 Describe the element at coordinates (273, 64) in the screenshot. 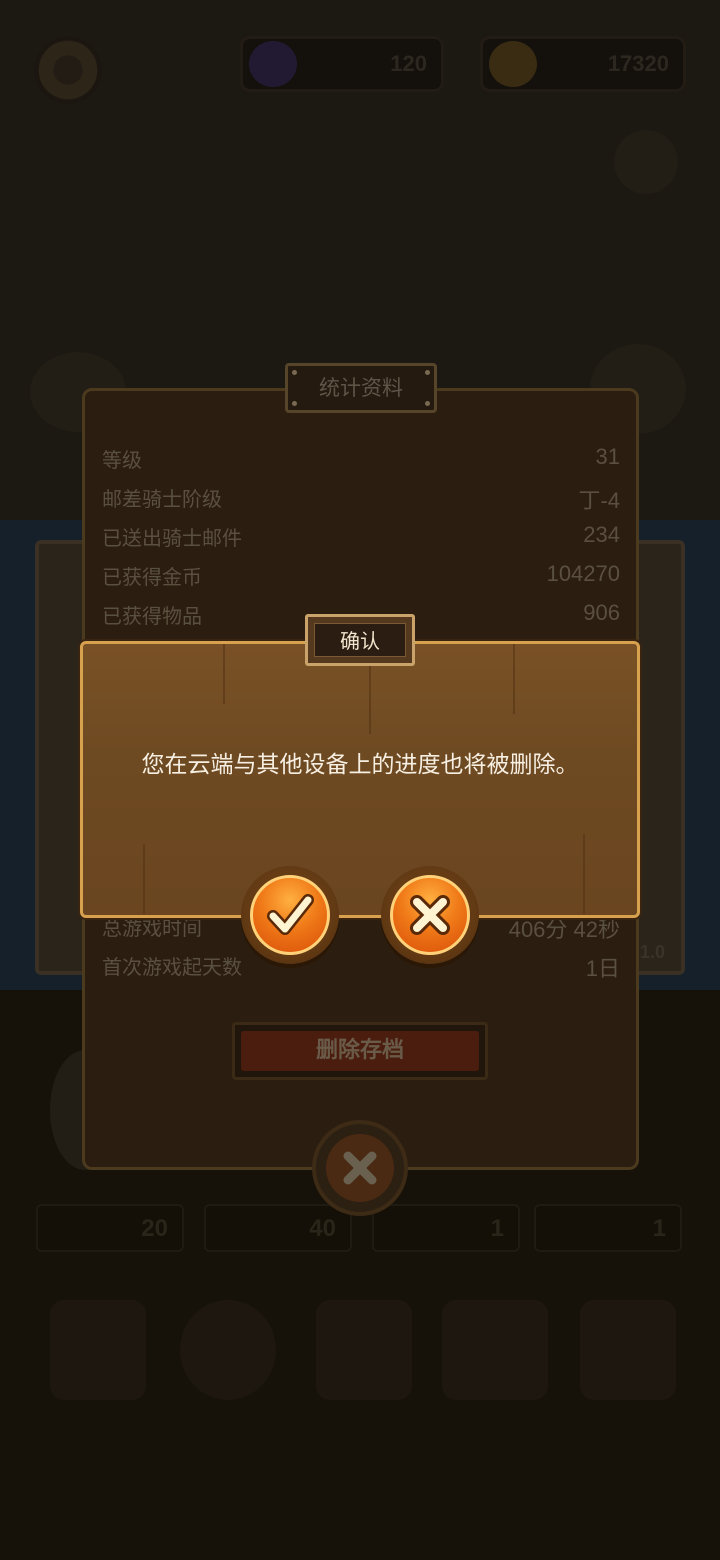

I see `gem-icon` at that location.